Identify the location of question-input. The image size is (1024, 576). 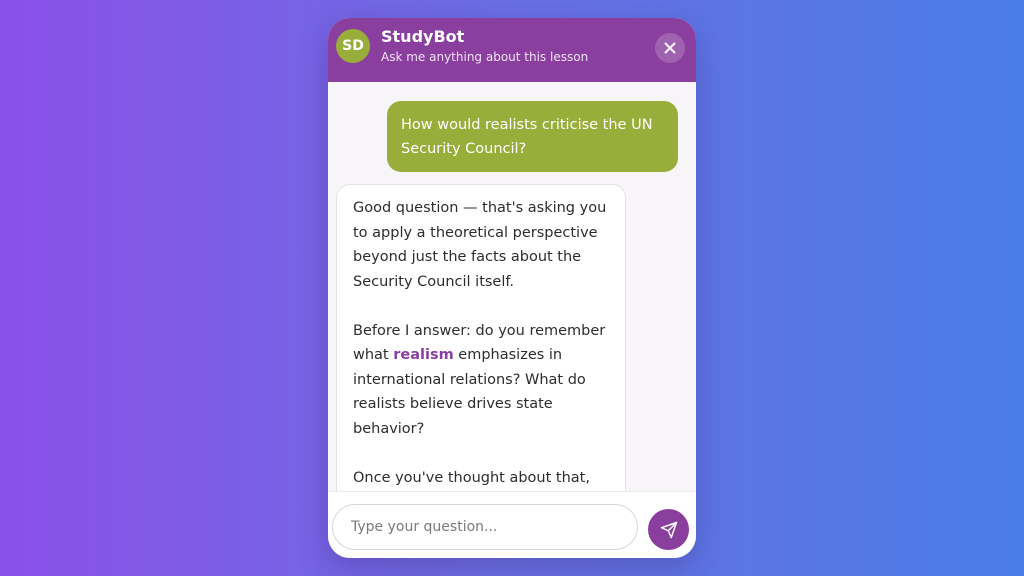
(485, 527).